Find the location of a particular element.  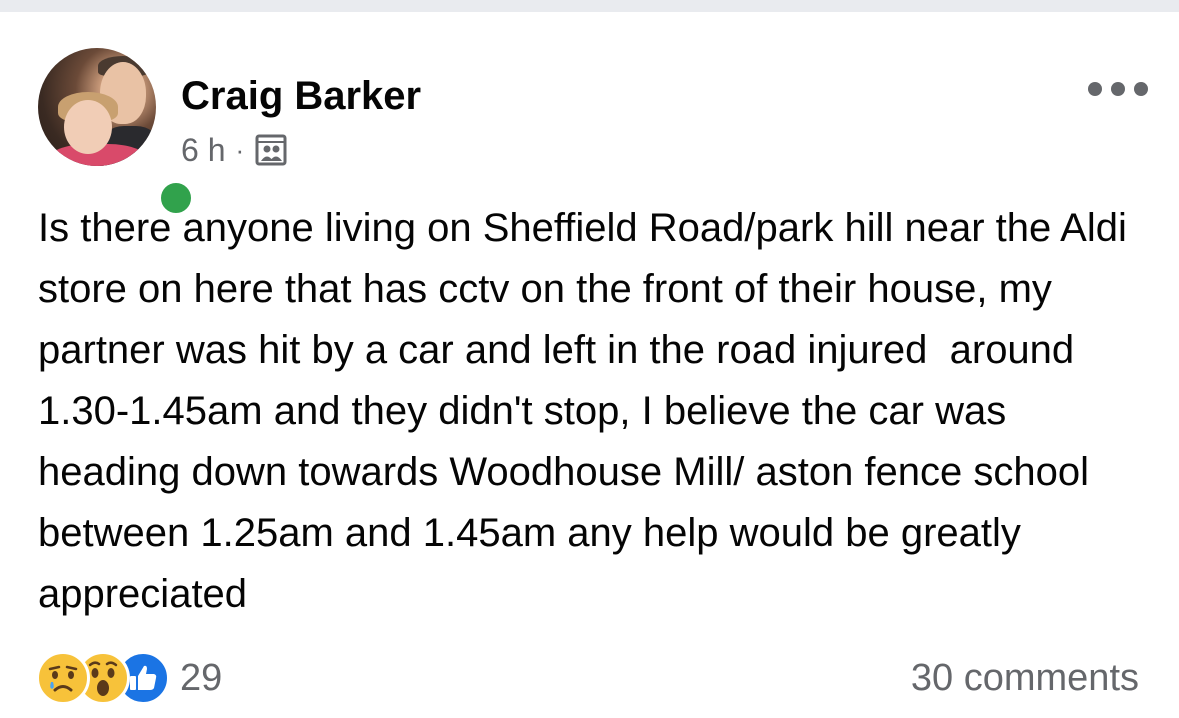

more-options-button is located at coordinates (1118, 89).